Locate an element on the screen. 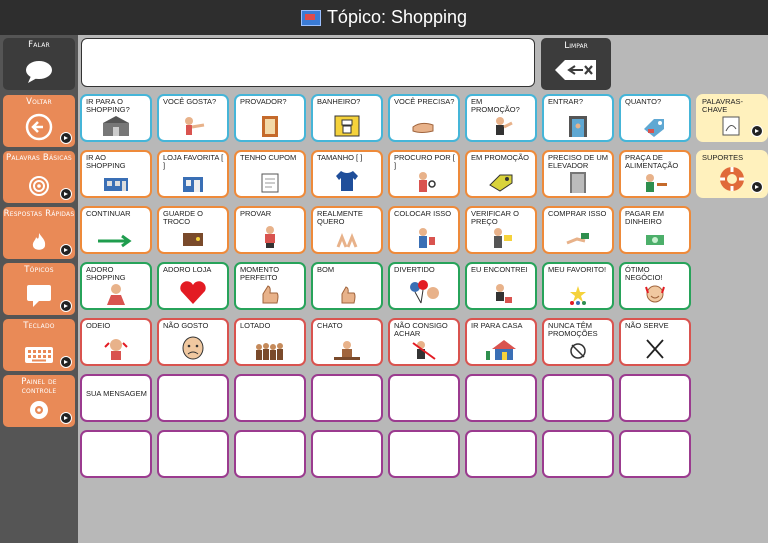 This screenshot has width=768, height=543. storefront-icon is located at coordinates (193, 181).